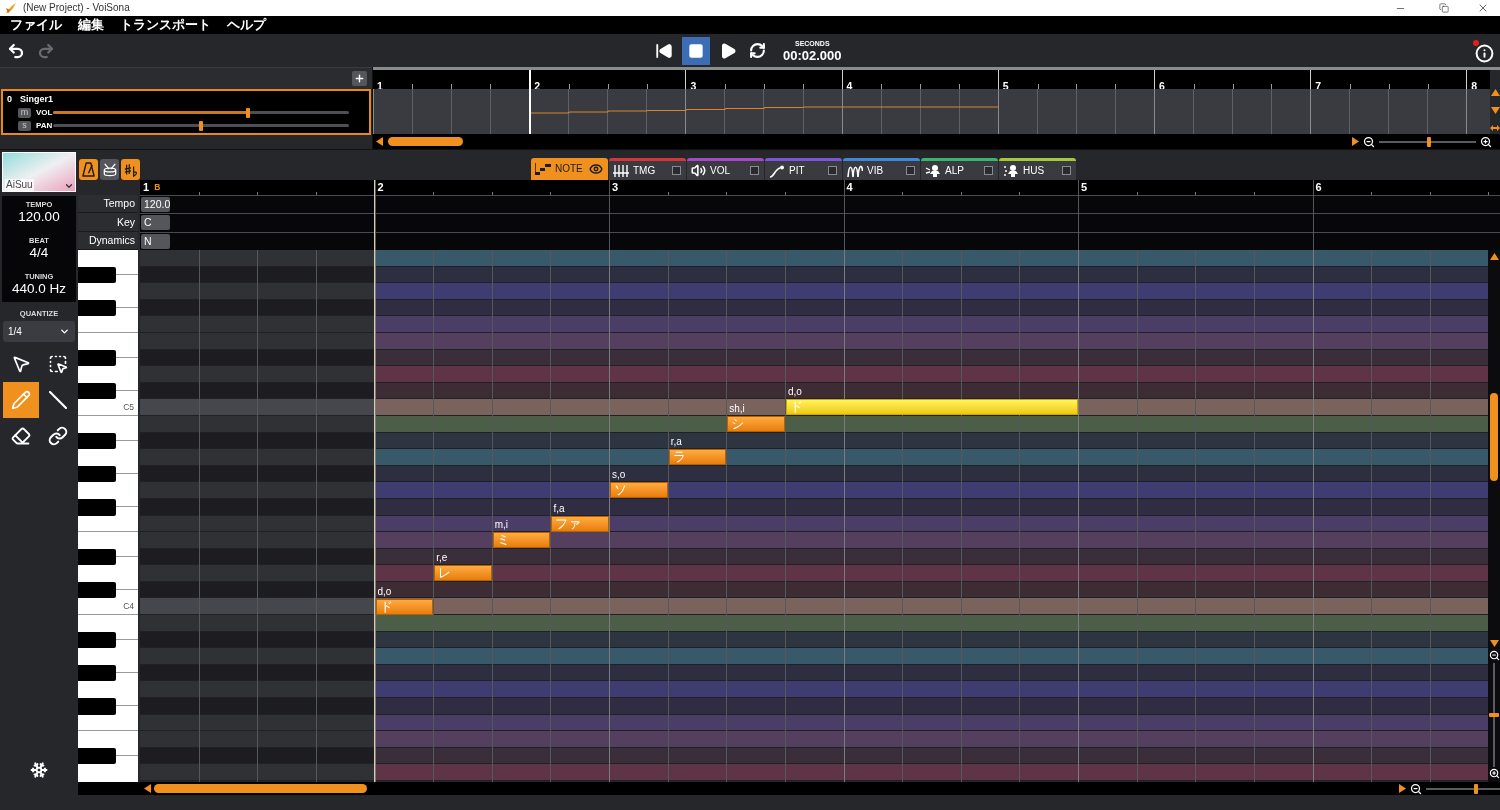  What do you see at coordinates (359, 78) in the screenshot?
I see `add-track-button` at bounding box center [359, 78].